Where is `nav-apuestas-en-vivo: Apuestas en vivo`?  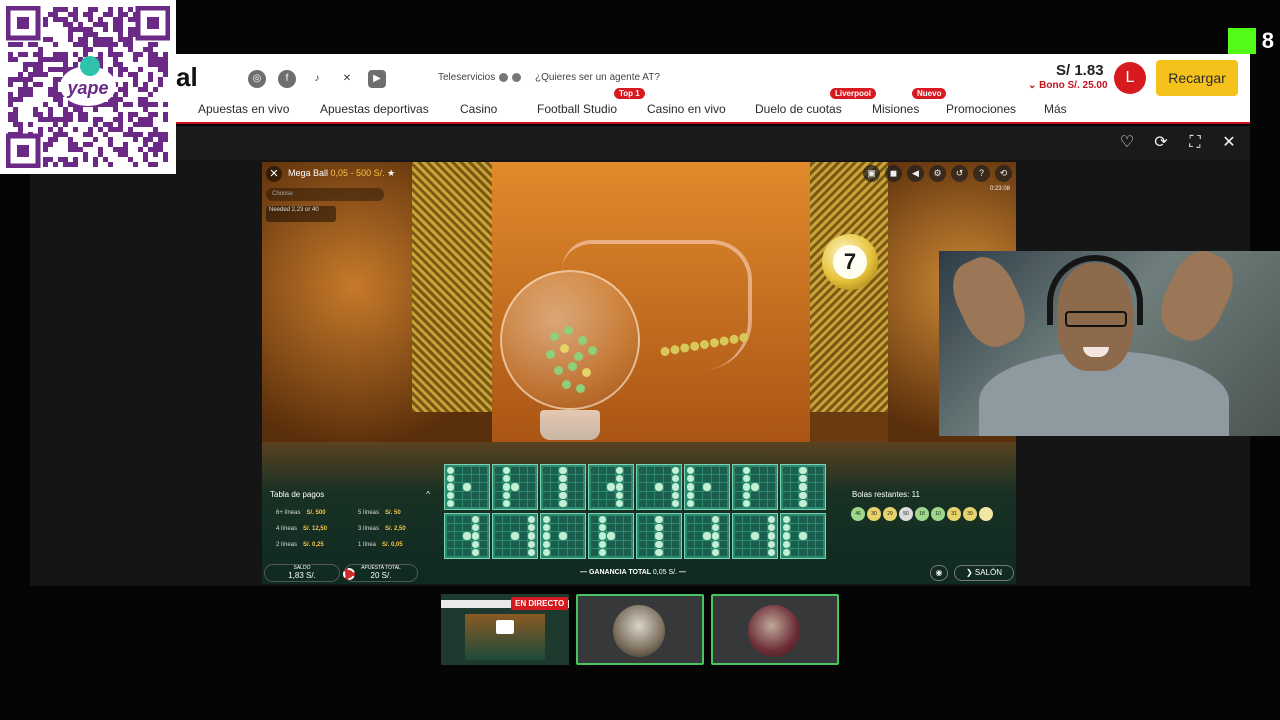
nav-apuestas-en-vivo: Apuestas en vivo is located at coordinates (243, 109).